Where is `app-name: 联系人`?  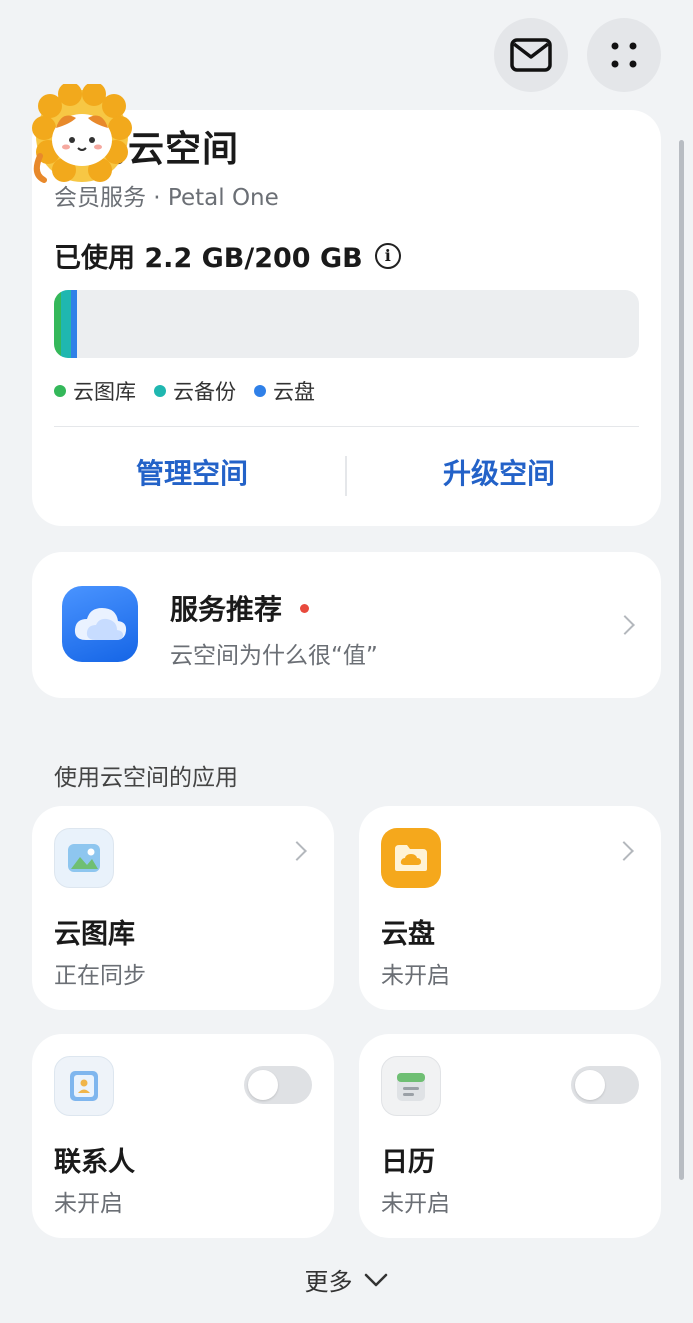
app-name: 联系人 is located at coordinates (94, 1162).